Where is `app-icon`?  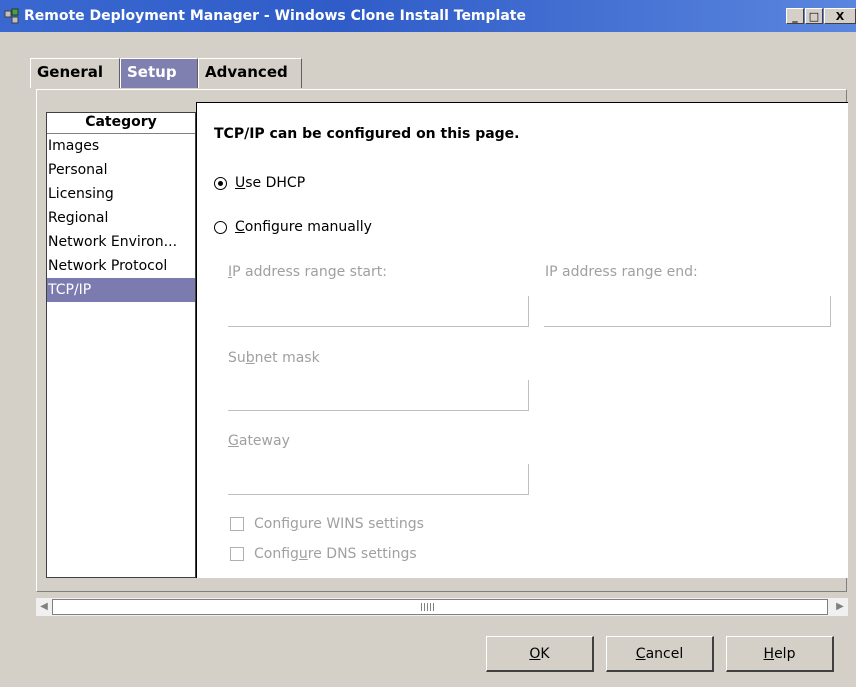 app-icon is located at coordinates (11, 16).